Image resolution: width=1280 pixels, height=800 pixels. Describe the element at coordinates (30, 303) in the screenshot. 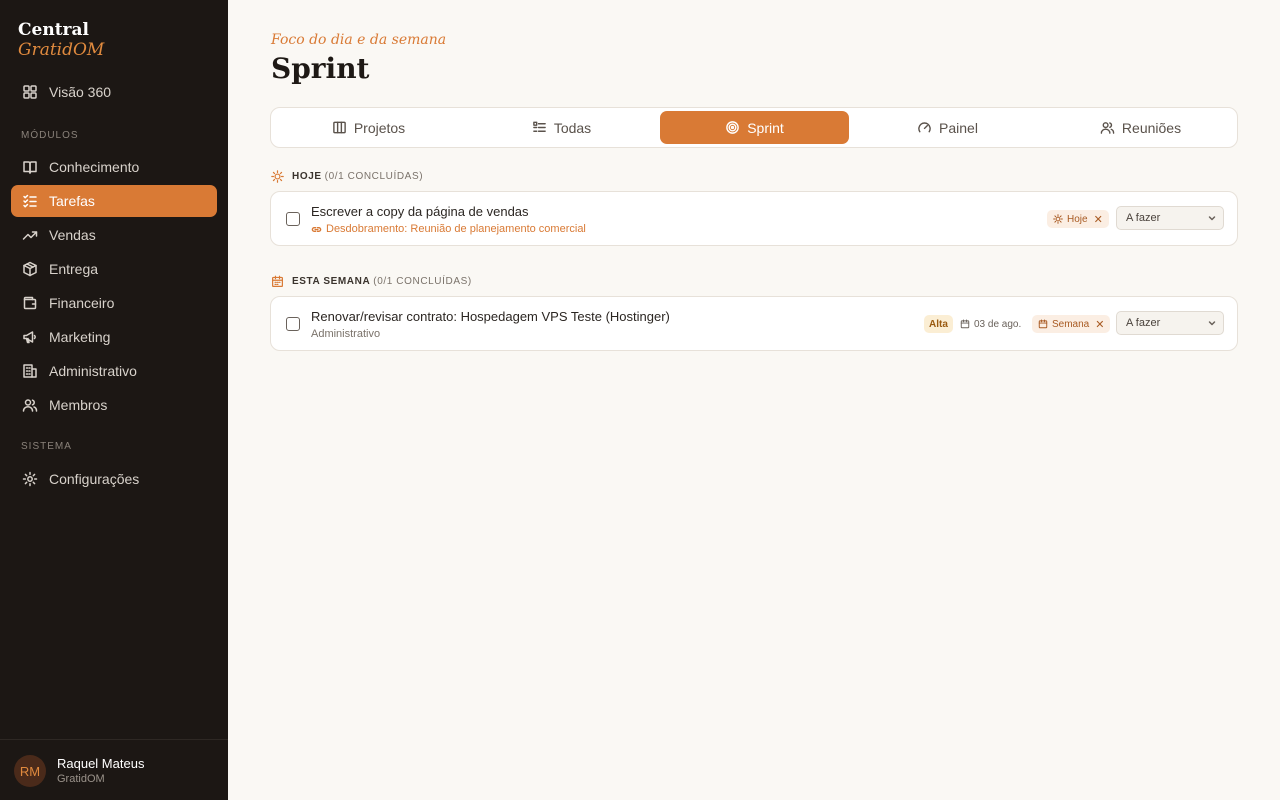

I see `wallet-icon` at that location.